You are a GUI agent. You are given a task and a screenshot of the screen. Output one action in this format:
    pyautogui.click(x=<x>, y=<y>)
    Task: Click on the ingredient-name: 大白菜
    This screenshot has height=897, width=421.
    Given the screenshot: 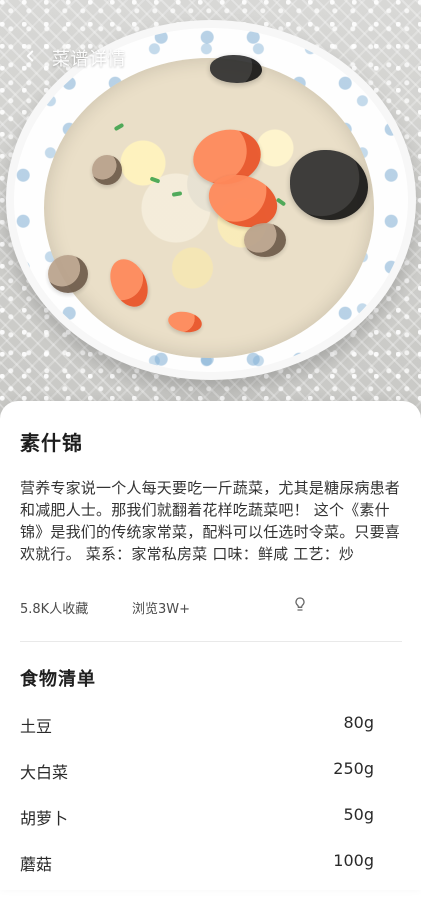 What is the action you would take?
    pyautogui.click(x=44, y=772)
    